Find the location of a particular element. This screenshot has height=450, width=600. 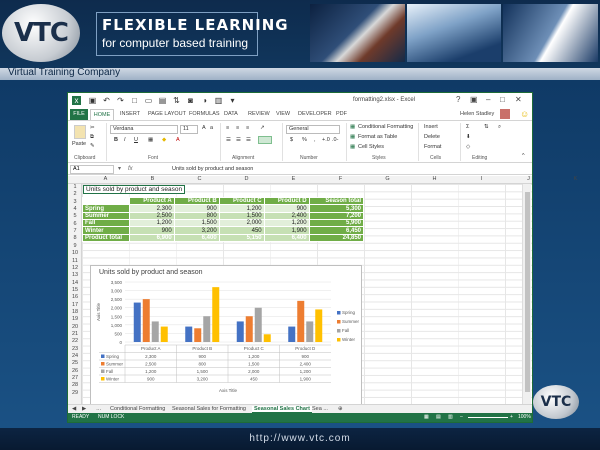

grand-total-cell: 24,850 is located at coordinates (336, 238).